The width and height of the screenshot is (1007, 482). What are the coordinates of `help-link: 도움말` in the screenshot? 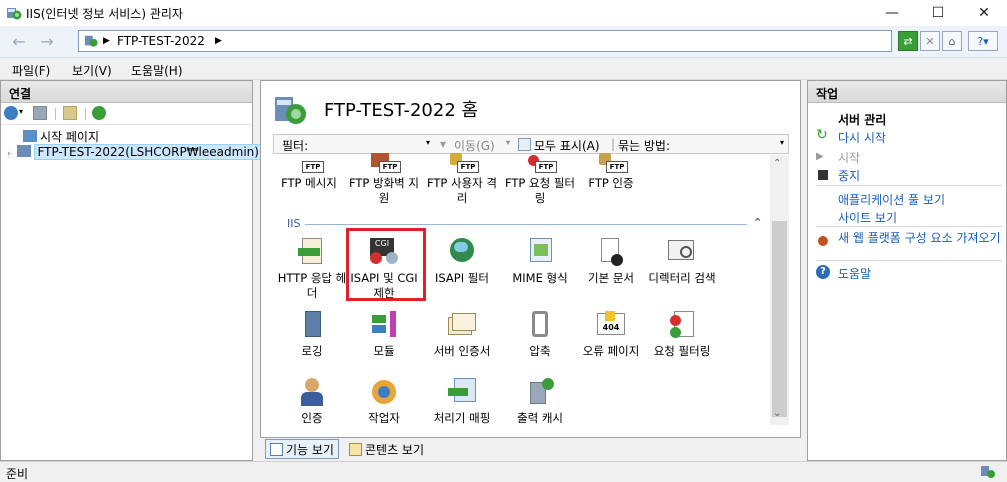 It's located at (854, 273).